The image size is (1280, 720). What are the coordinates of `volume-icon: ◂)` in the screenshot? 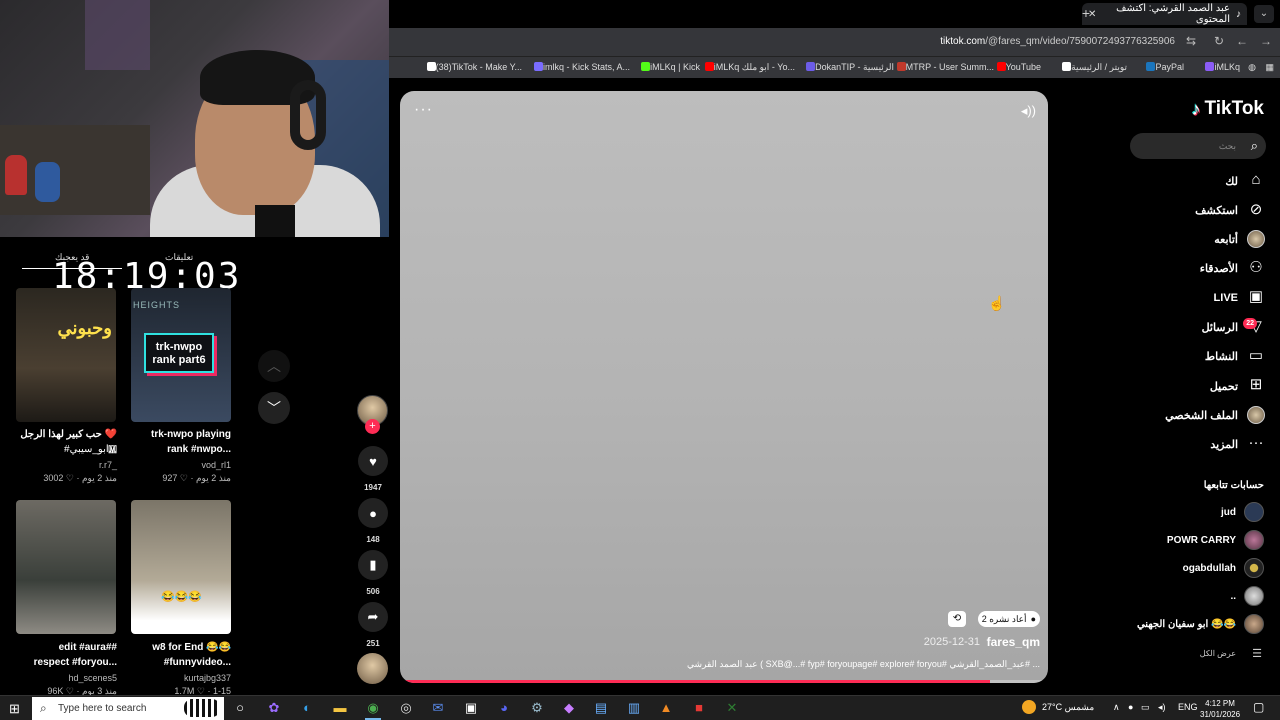 It's located at (1162, 707).